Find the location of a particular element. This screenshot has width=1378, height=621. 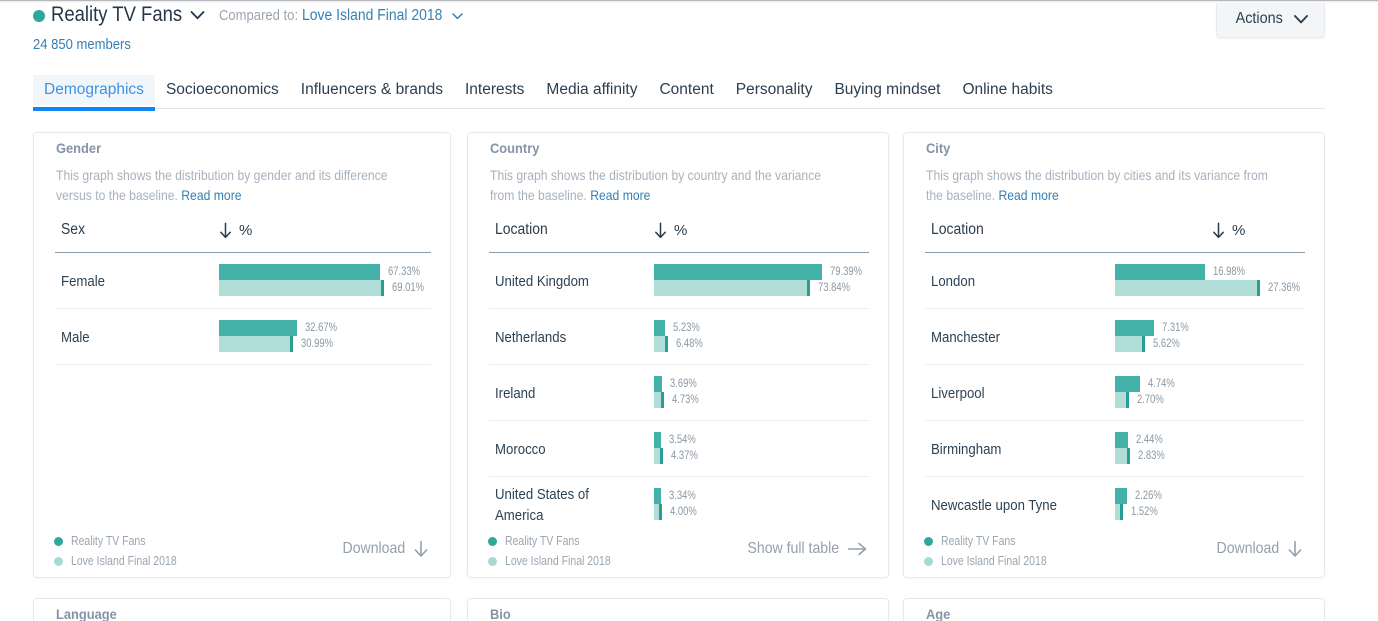

row-label-text: Netherlands is located at coordinates (531, 337).